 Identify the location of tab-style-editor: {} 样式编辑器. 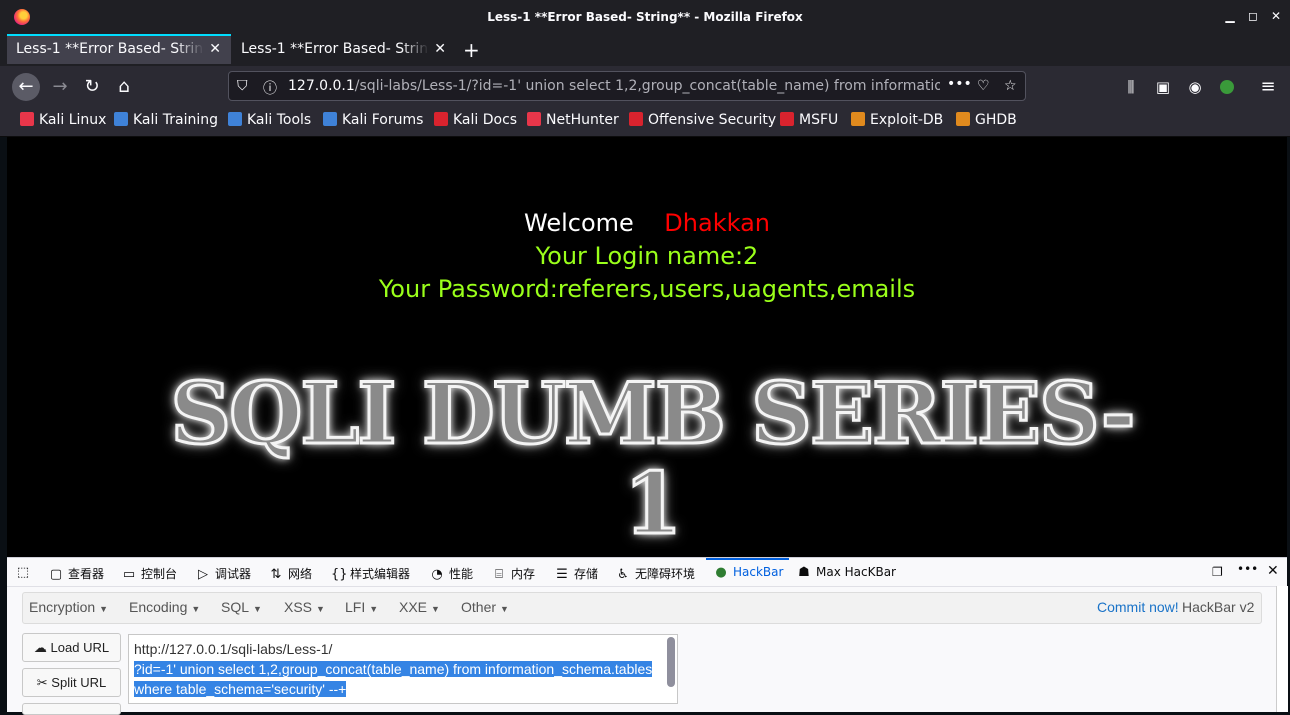
(370, 573).